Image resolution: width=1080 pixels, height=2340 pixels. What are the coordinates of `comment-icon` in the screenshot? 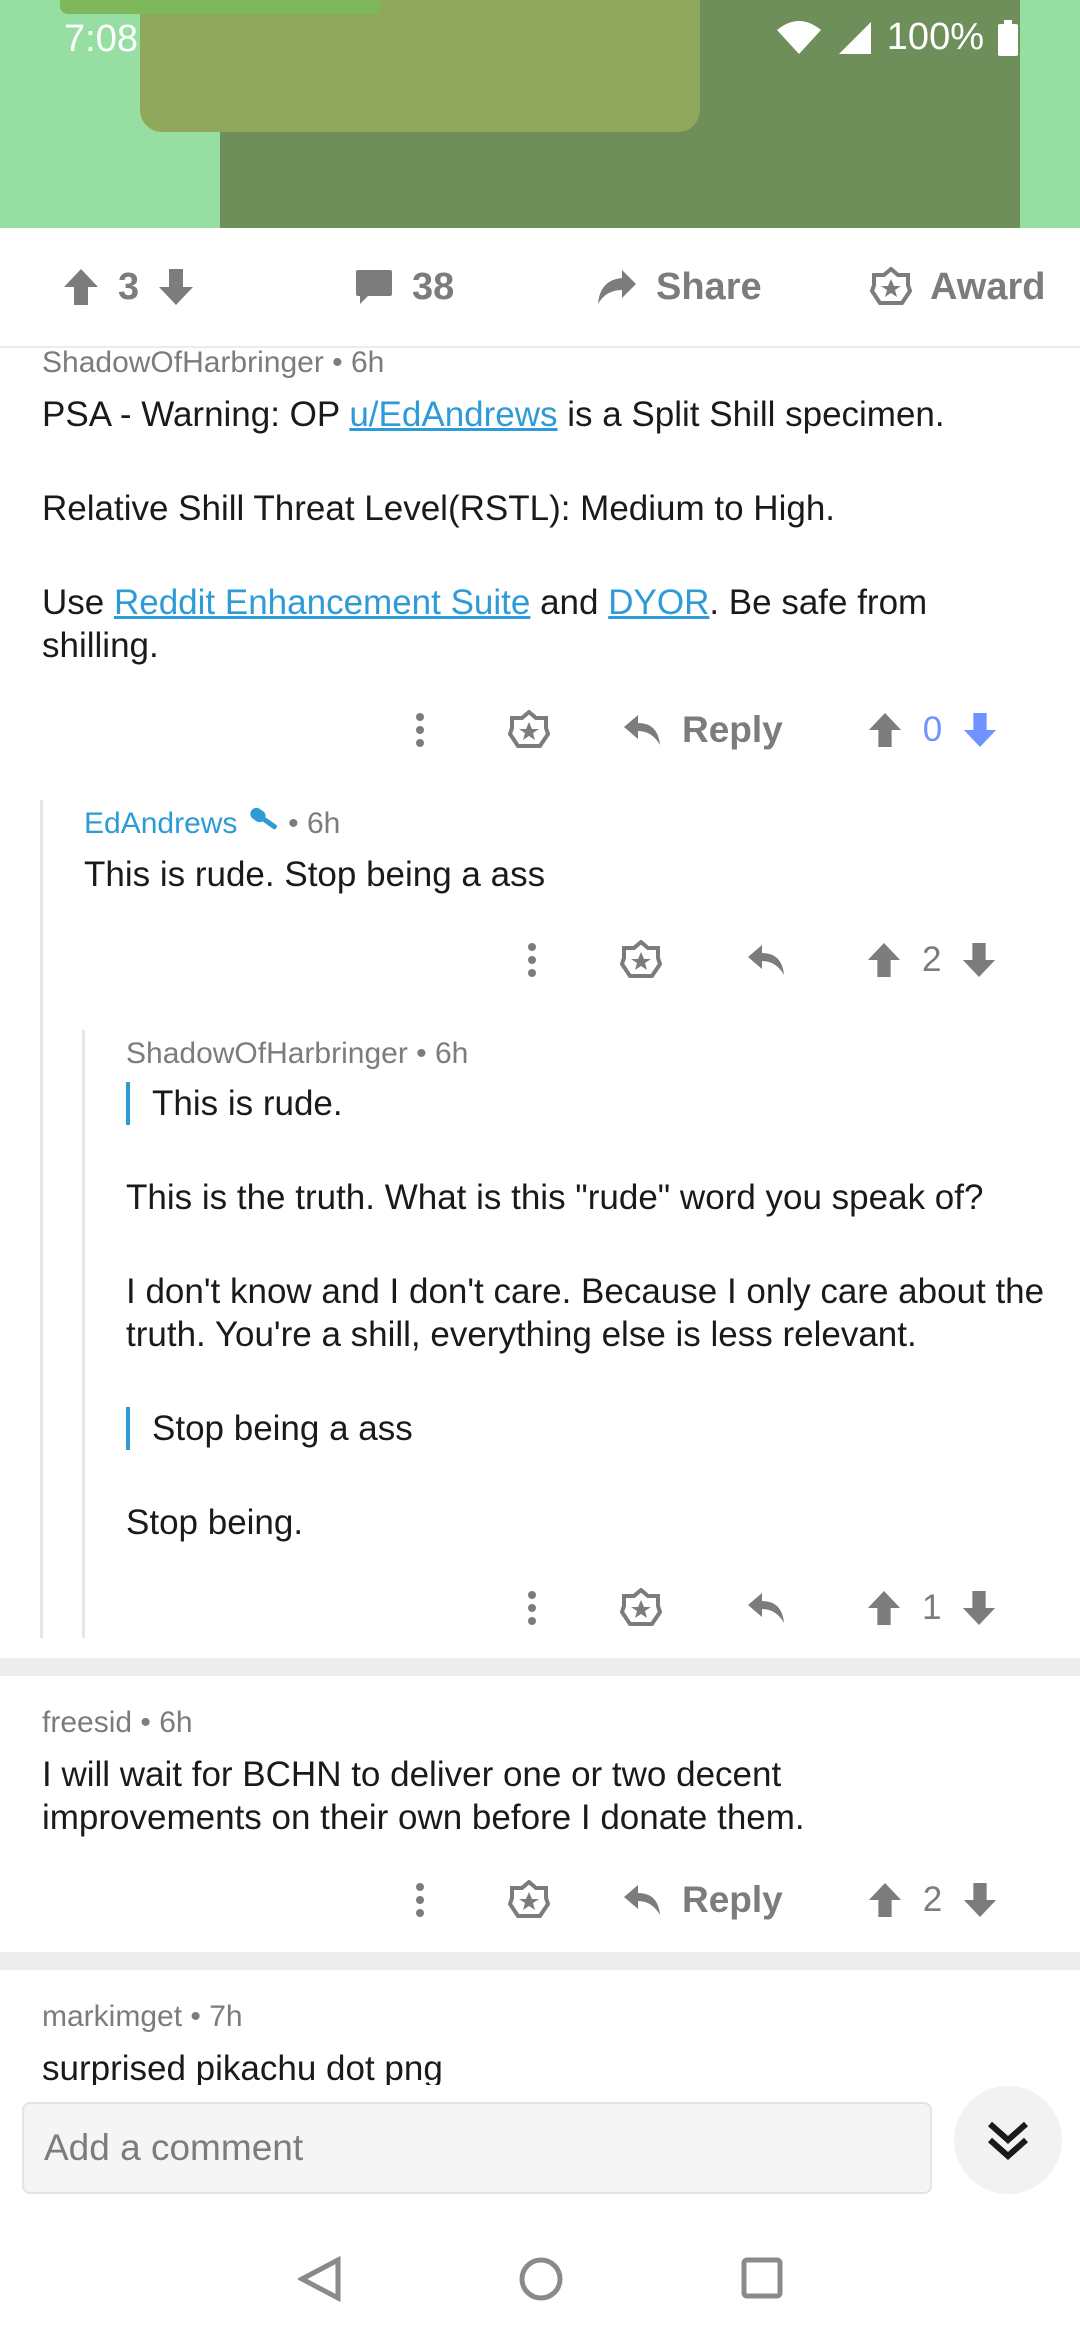 It's located at (374, 287).